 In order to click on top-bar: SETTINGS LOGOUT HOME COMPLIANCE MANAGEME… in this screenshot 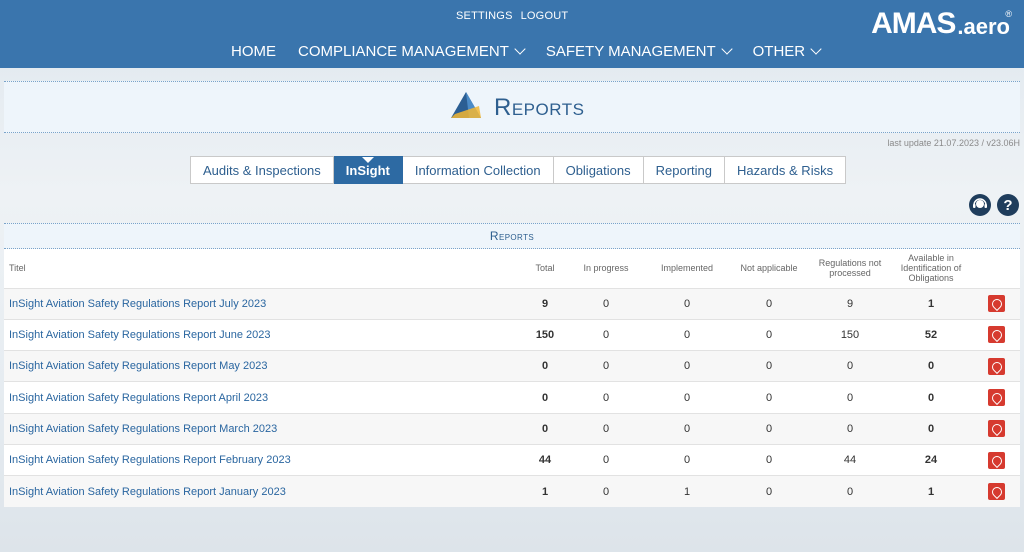, I will do `click(512, 34)`.